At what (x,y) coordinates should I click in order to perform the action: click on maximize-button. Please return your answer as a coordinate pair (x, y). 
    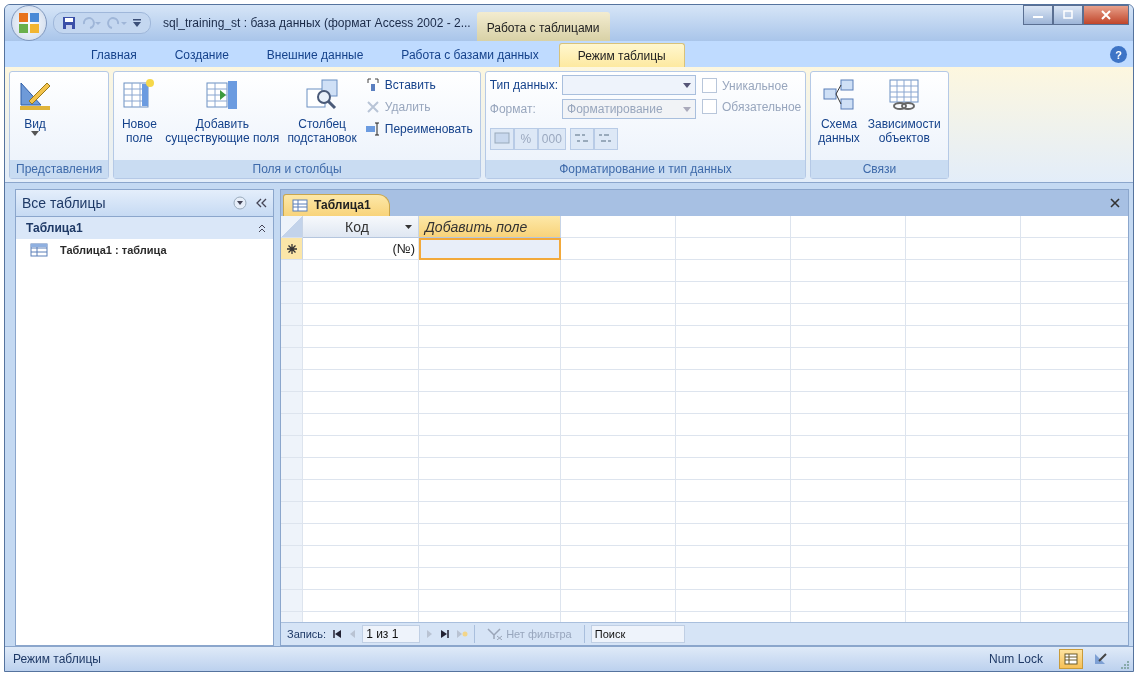
    Looking at the image, I should click on (1068, 15).